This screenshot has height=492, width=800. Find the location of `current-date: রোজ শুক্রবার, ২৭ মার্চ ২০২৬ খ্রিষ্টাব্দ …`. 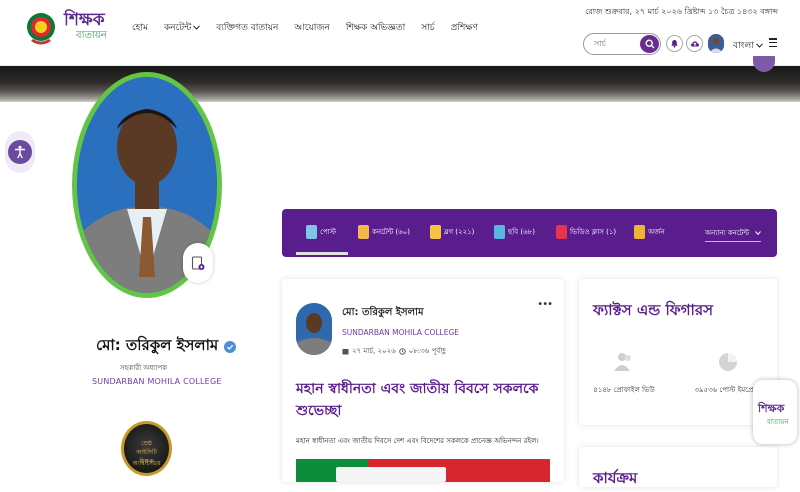

current-date: রোজ শুক্রবার, ২৭ মার্চ ২০২৬ খ্রিষ্টাব্দ … is located at coordinates (681, 11).